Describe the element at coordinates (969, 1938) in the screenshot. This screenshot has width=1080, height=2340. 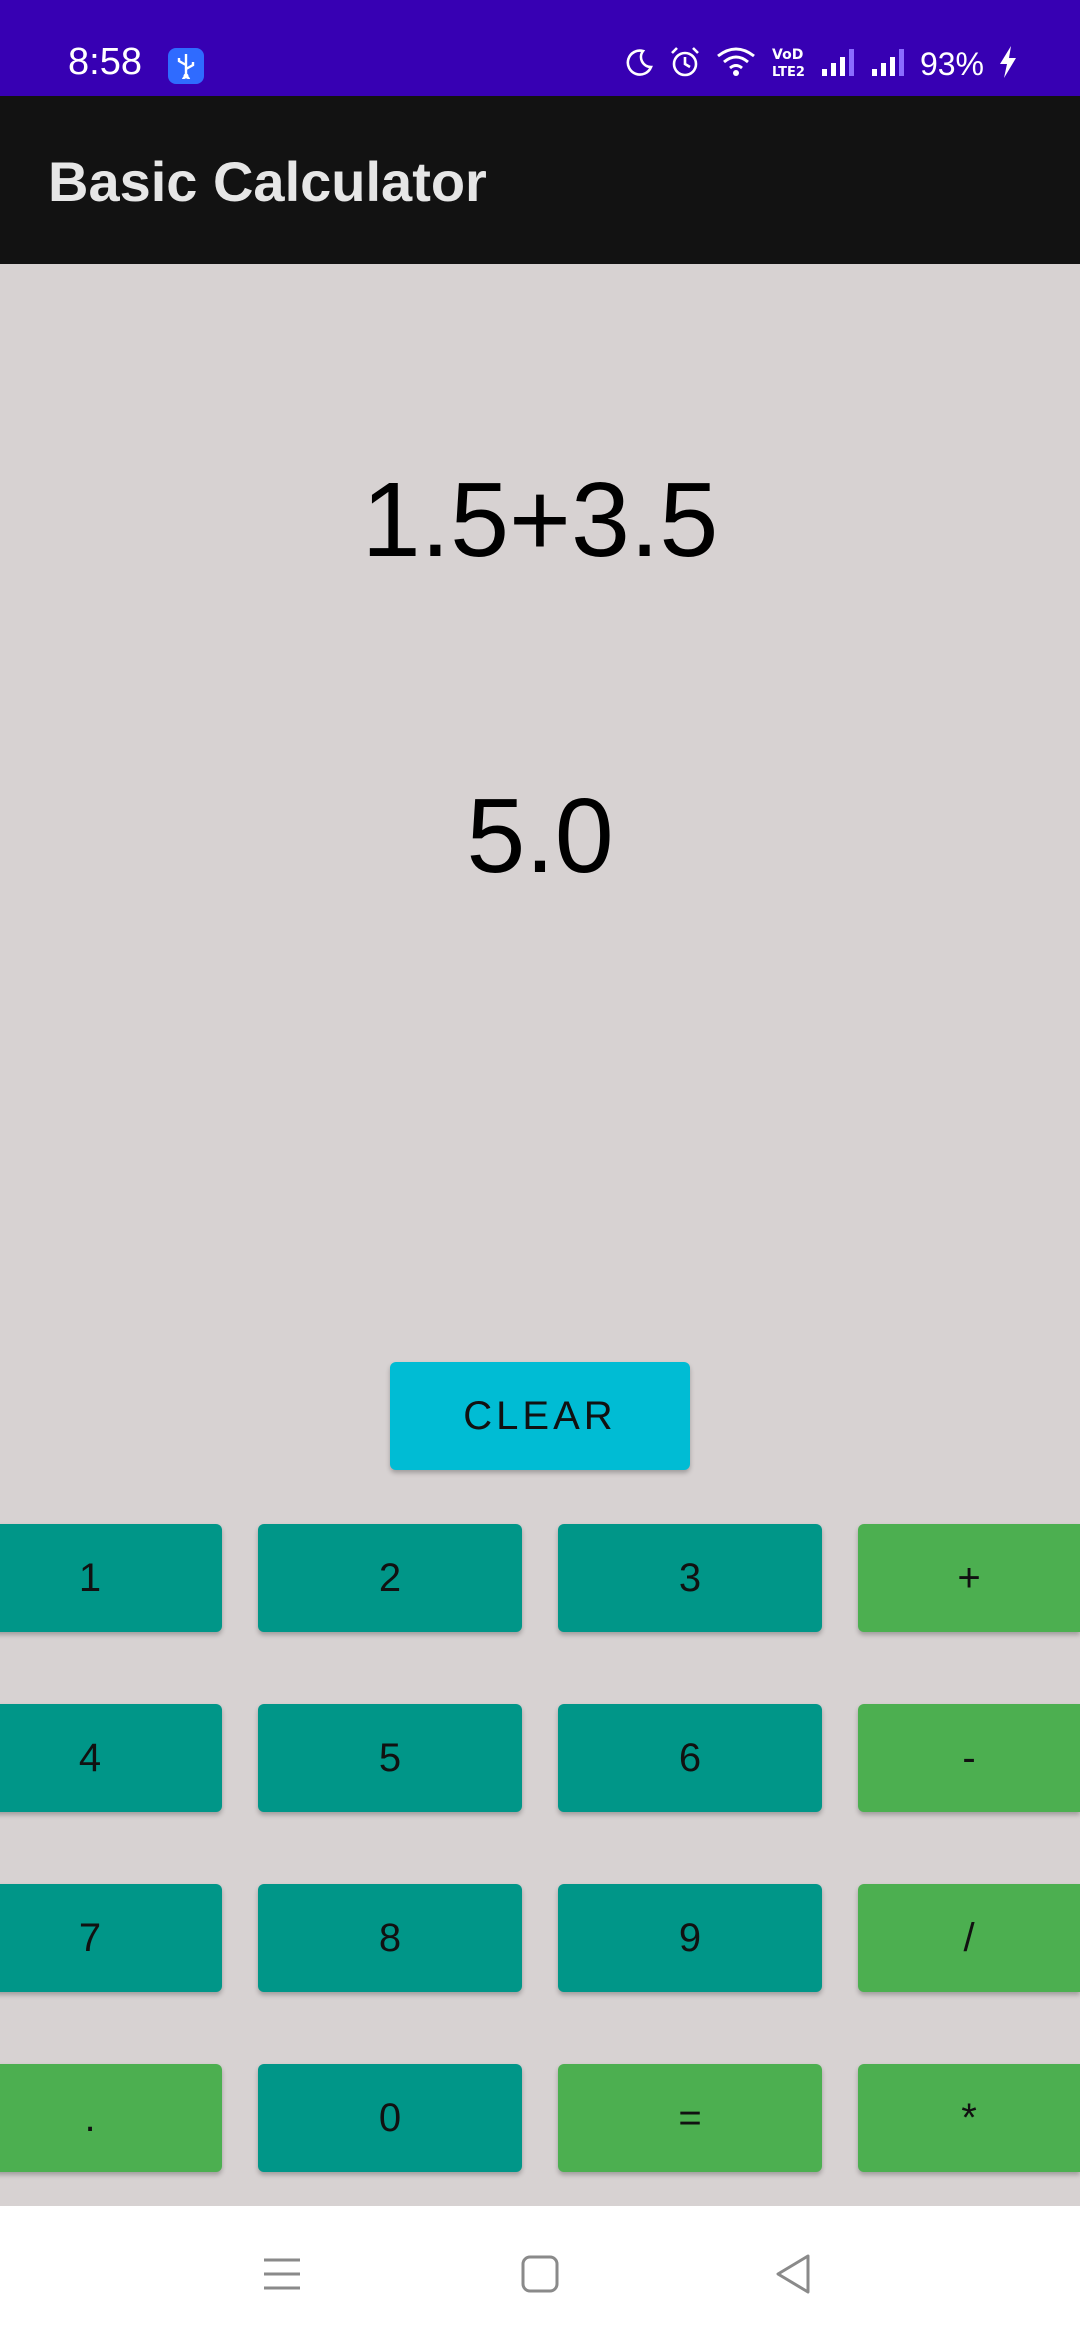
I see `divide-button: /` at that location.